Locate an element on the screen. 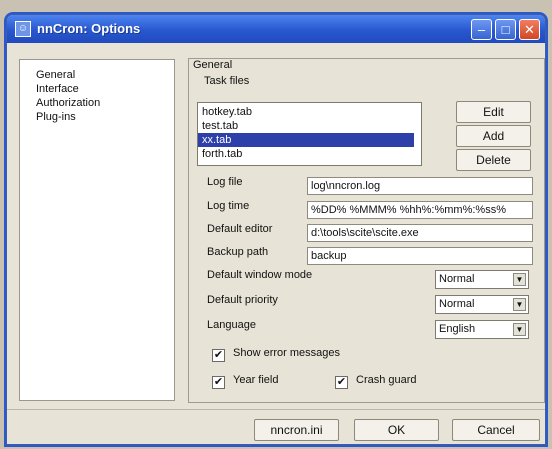  priority-select: Normal ▼ is located at coordinates (482, 304).